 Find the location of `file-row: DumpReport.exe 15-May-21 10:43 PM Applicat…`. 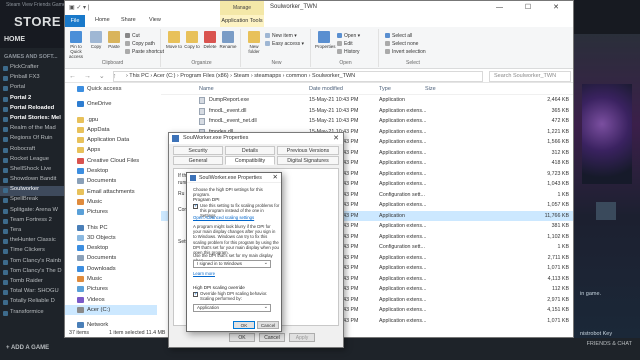

file-row: DumpReport.exe 15-May-21 10:43 PM Applicat… is located at coordinates (367, 100).